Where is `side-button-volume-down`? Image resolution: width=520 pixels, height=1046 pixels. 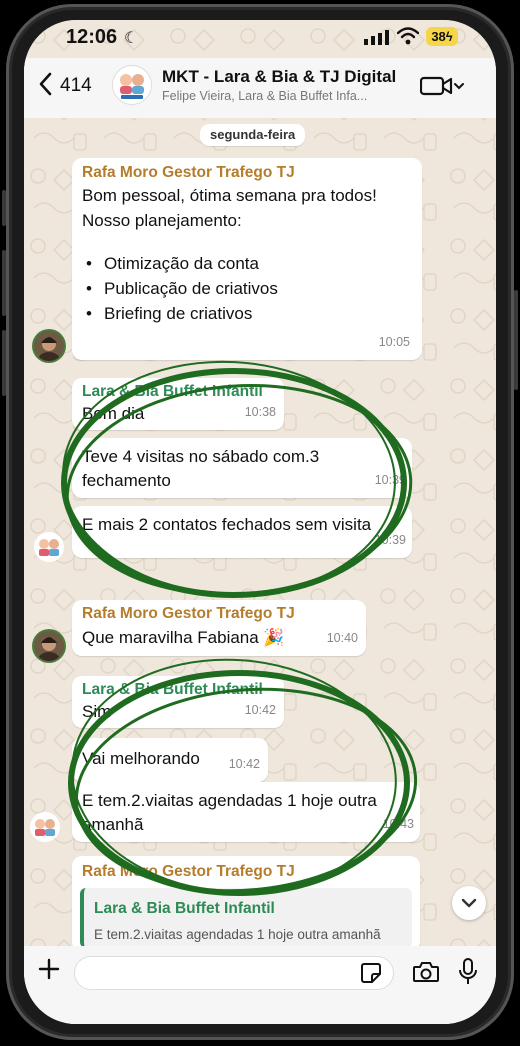 side-button-volume-down is located at coordinates (4, 363).